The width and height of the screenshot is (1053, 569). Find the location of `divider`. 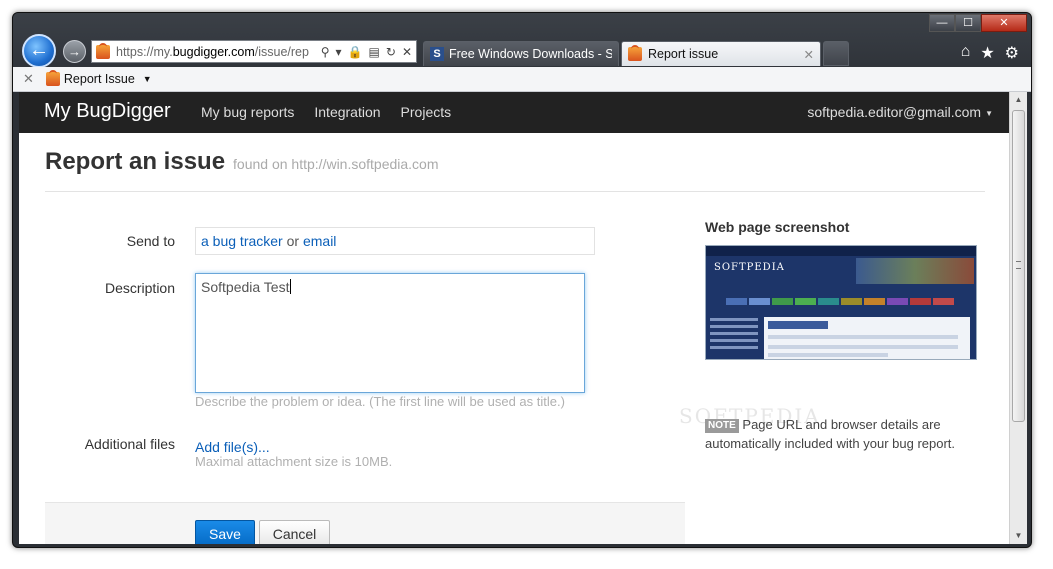

divider is located at coordinates (515, 191).